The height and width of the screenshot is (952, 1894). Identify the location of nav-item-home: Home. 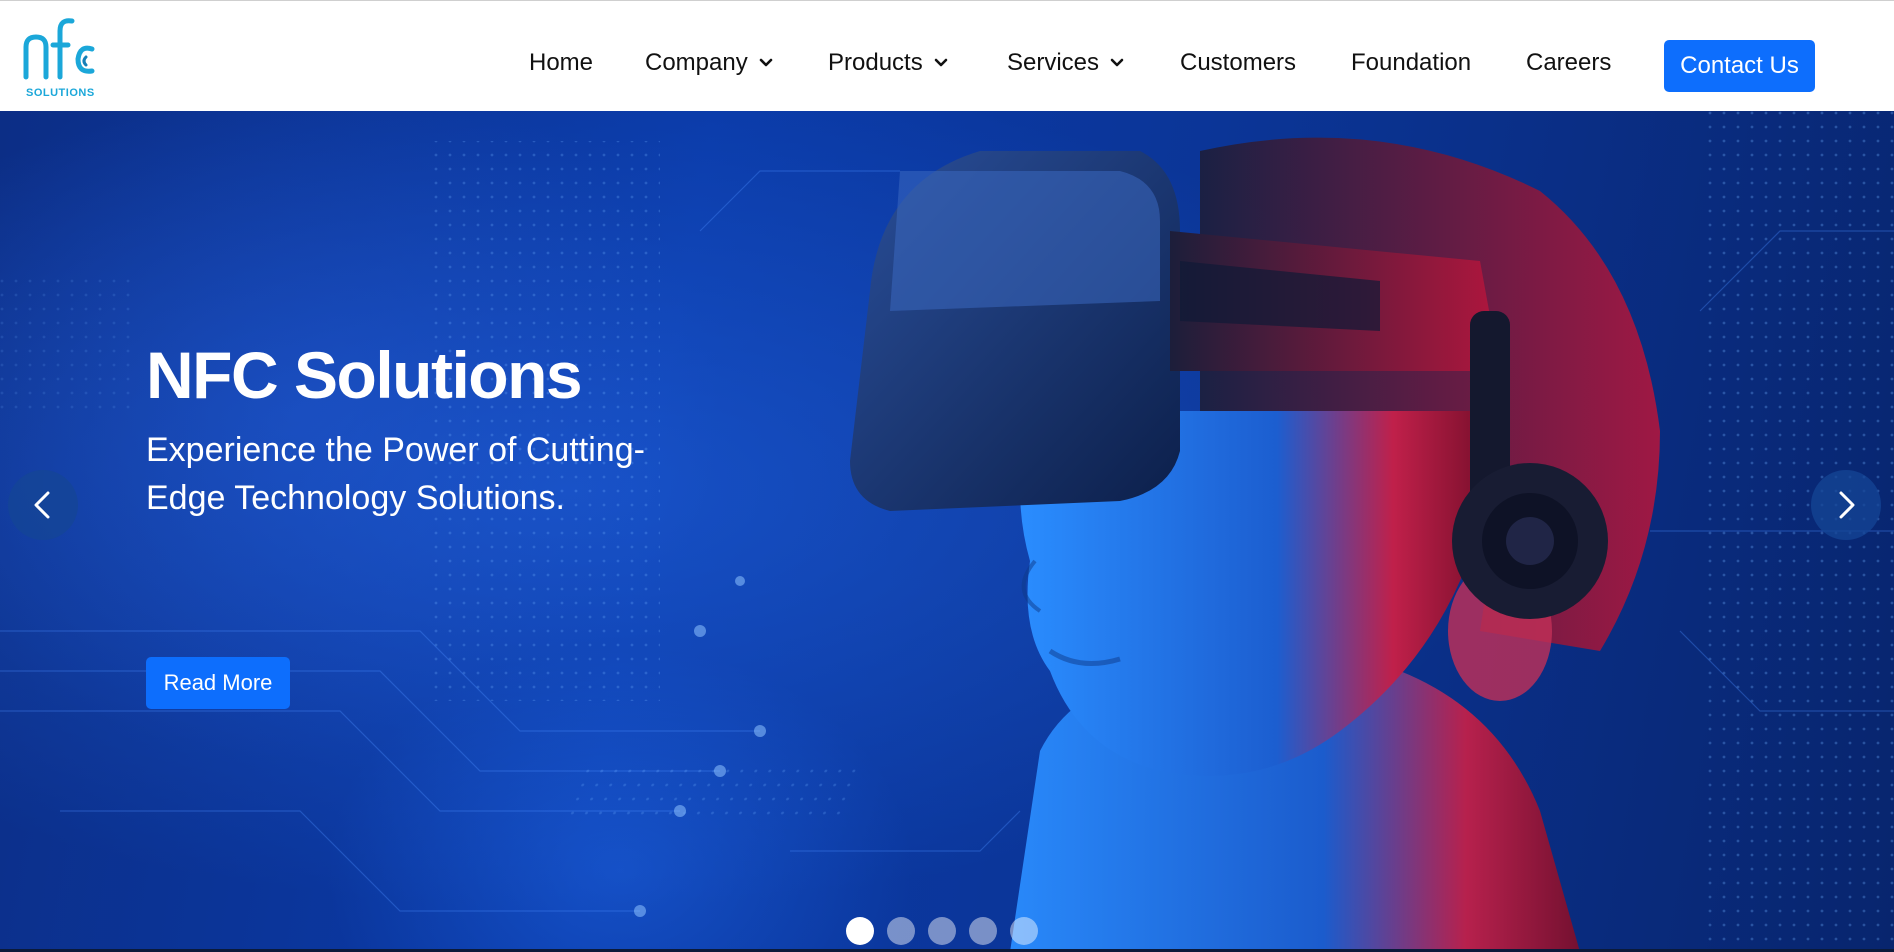
(561, 63).